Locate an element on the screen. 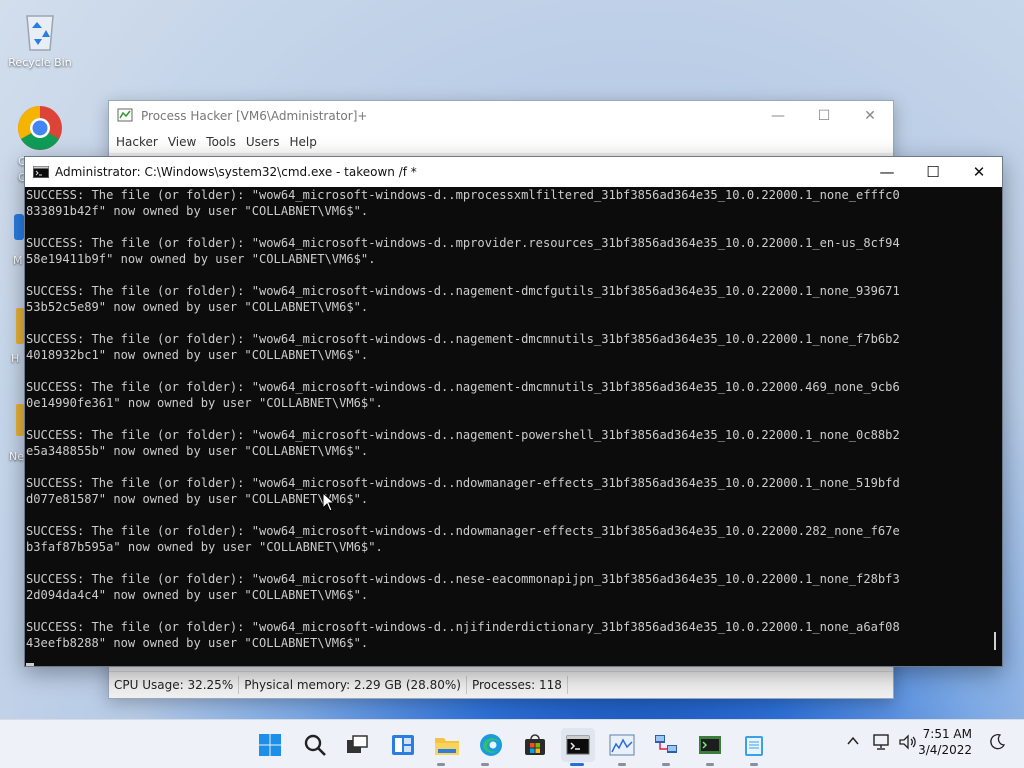  process-hacker-taskbar-button is located at coordinates (622, 745).